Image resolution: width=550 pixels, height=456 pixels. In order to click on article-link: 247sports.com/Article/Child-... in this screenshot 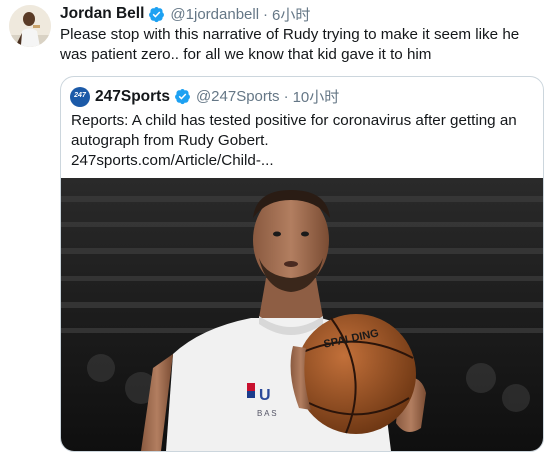, I will do `click(303, 161)`.